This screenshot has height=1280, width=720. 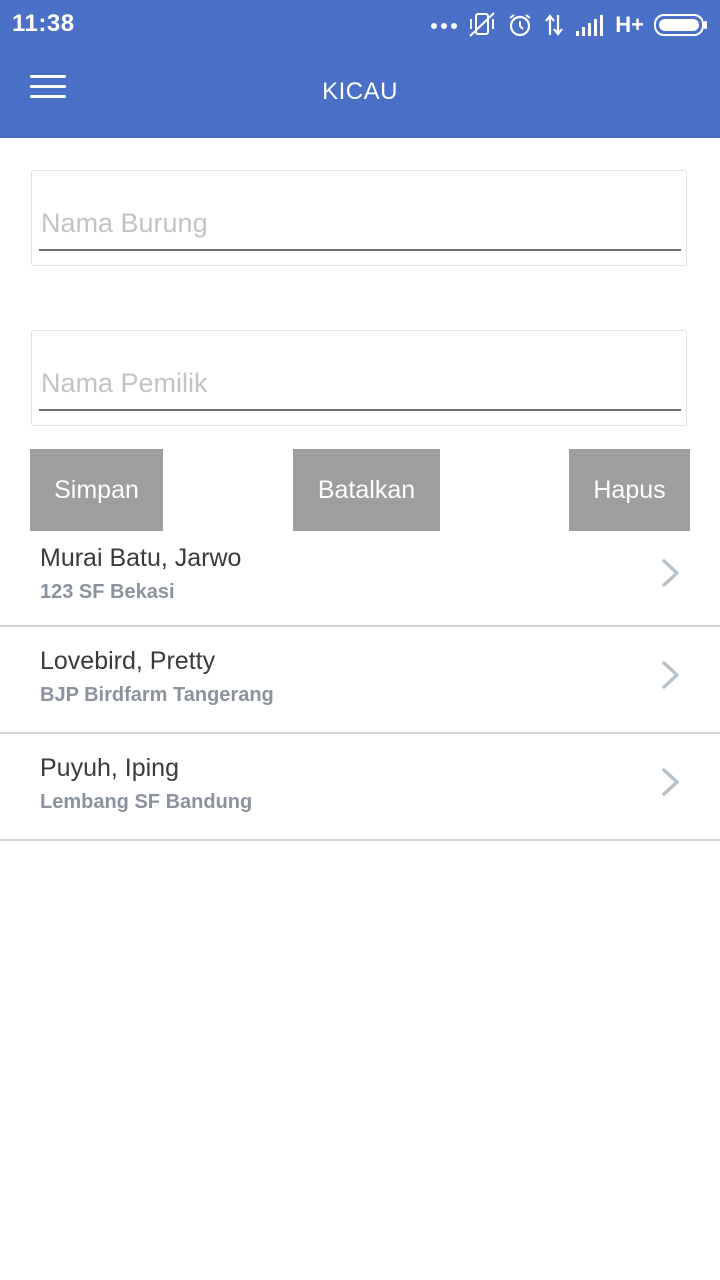 What do you see at coordinates (128, 661) in the screenshot?
I see `list-item-title: Lovebird, Pretty` at bounding box center [128, 661].